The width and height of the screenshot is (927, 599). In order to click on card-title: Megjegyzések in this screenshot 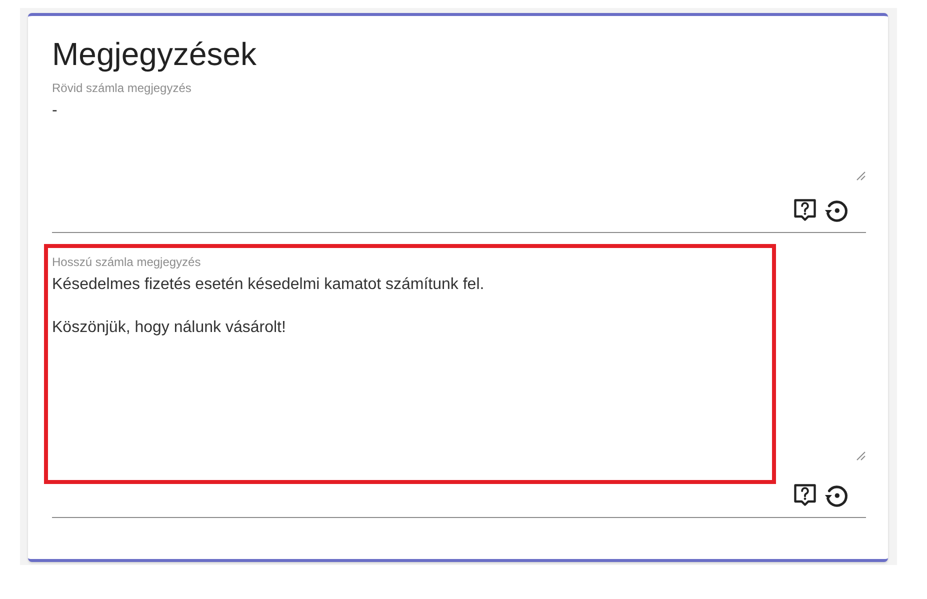, I will do `click(155, 54)`.